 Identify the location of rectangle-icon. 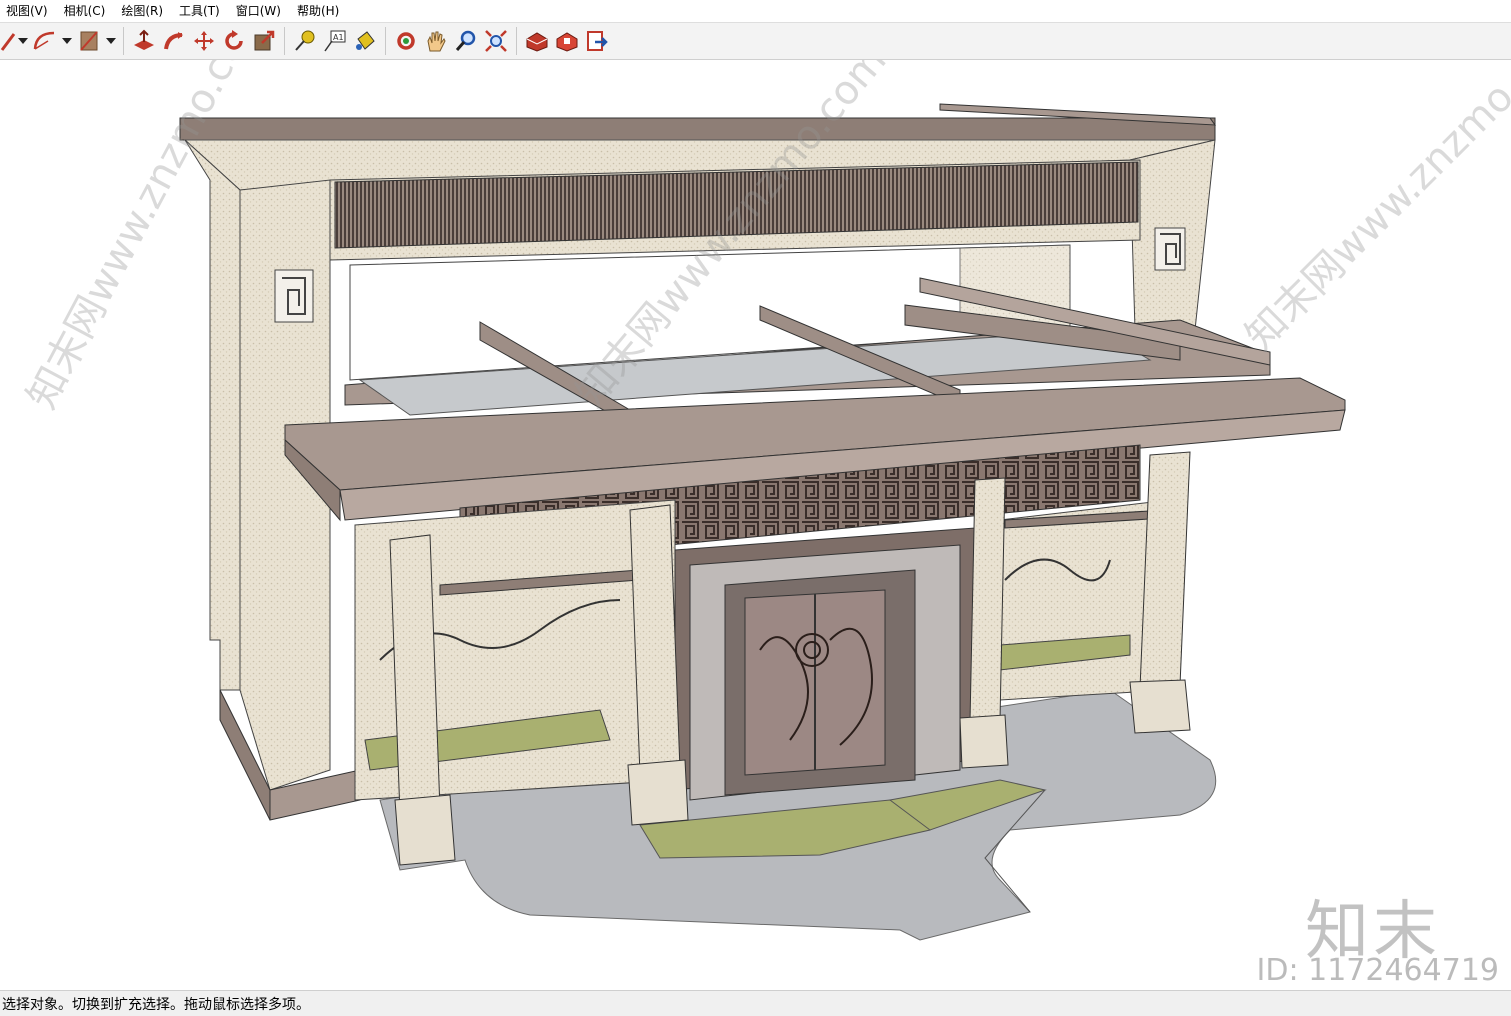
(89, 41).